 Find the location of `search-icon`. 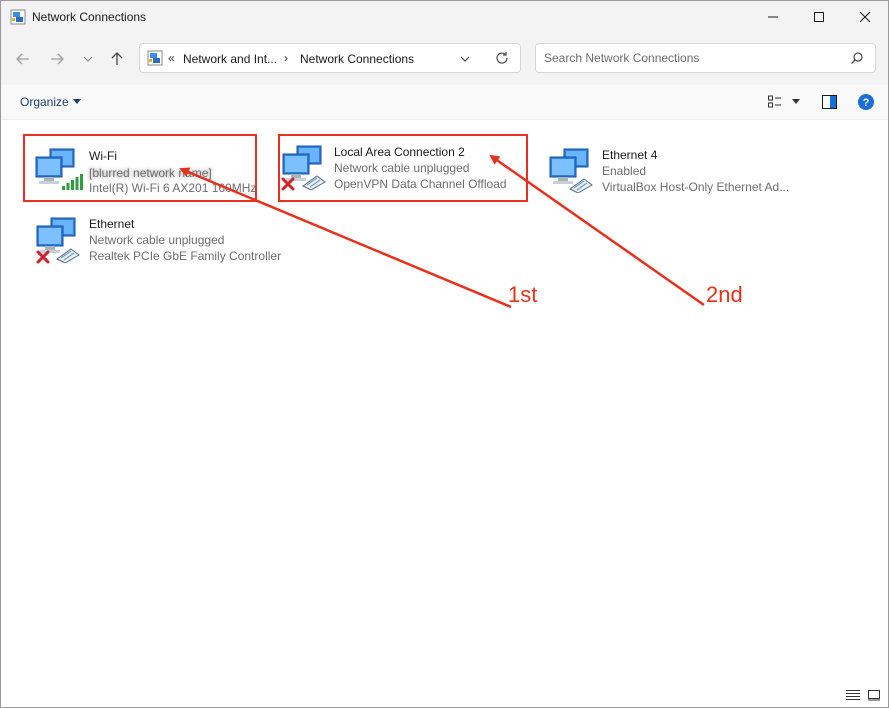

search-icon is located at coordinates (857, 58).